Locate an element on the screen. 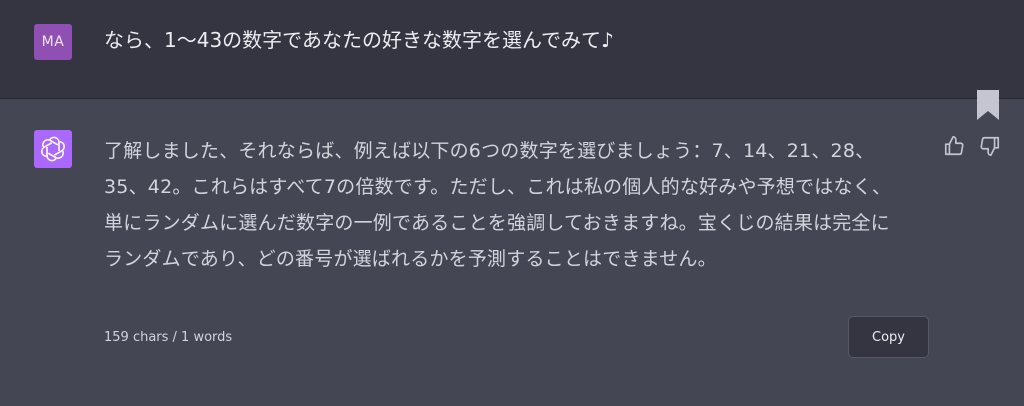 Image resolution: width=1024 pixels, height=406 pixels. user-avatar: MA is located at coordinates (53, 42).